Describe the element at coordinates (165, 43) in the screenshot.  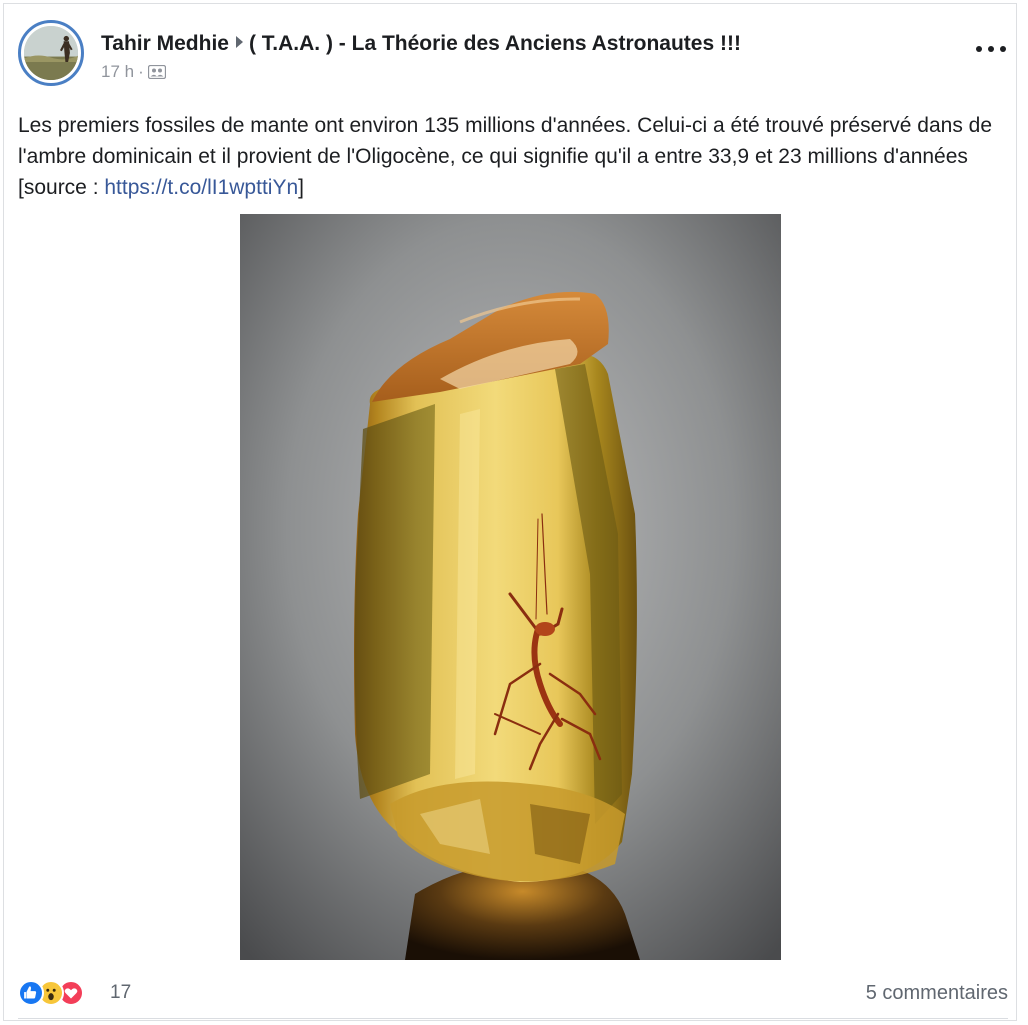
I see `author-name: Tahir Medhie` at that location.